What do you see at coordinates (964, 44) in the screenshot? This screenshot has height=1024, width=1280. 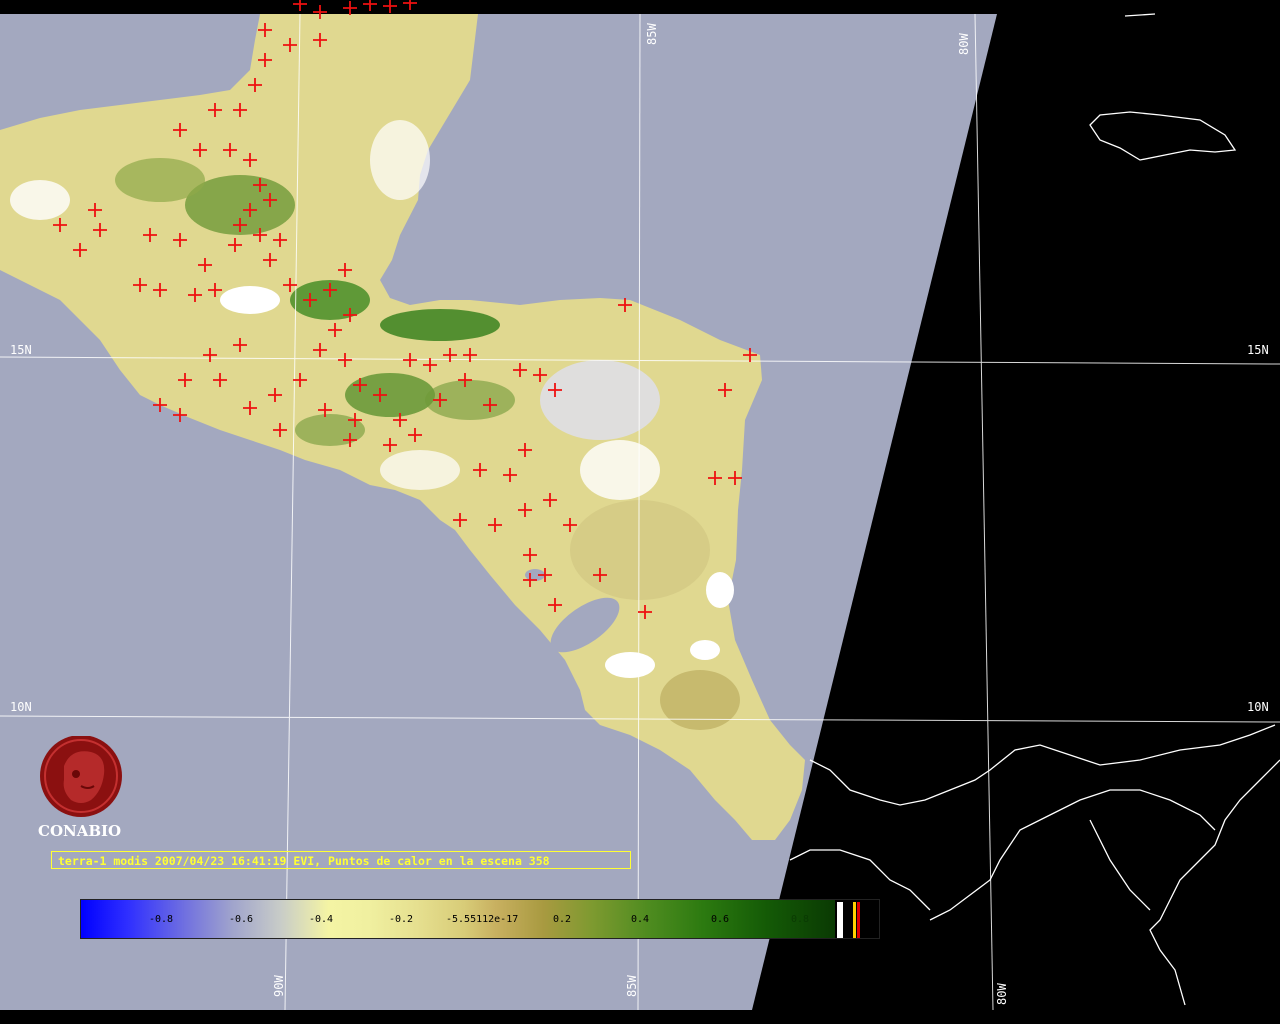 I see `lon-80w-label-top: 80W` at bounding box center [964, 44].